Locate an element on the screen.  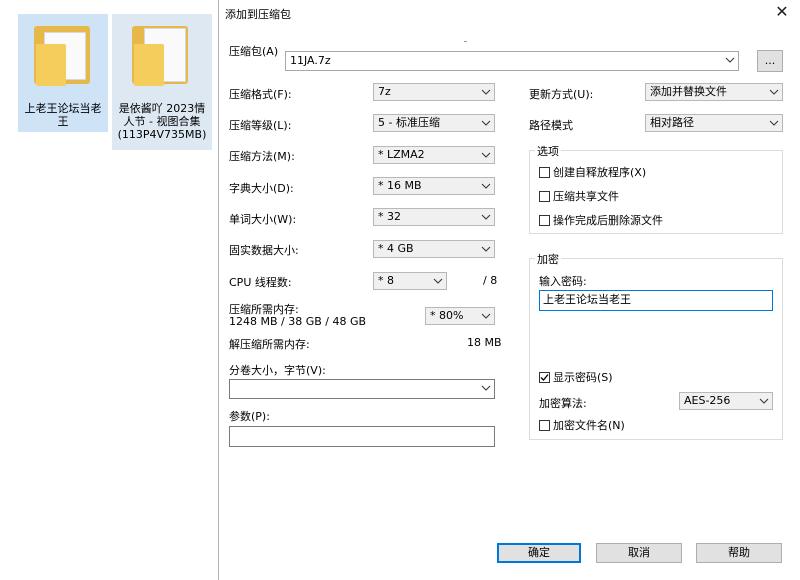
path-mode-label: 路径模式 is located at coordinates (551, 125).